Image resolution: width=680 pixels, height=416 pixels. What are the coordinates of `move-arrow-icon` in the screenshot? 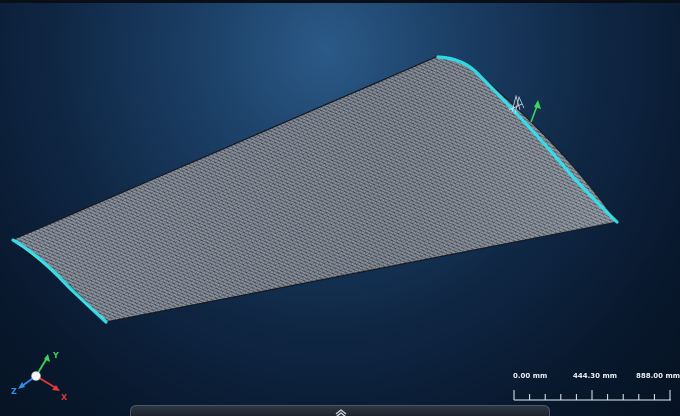 It's located at (535, 111).